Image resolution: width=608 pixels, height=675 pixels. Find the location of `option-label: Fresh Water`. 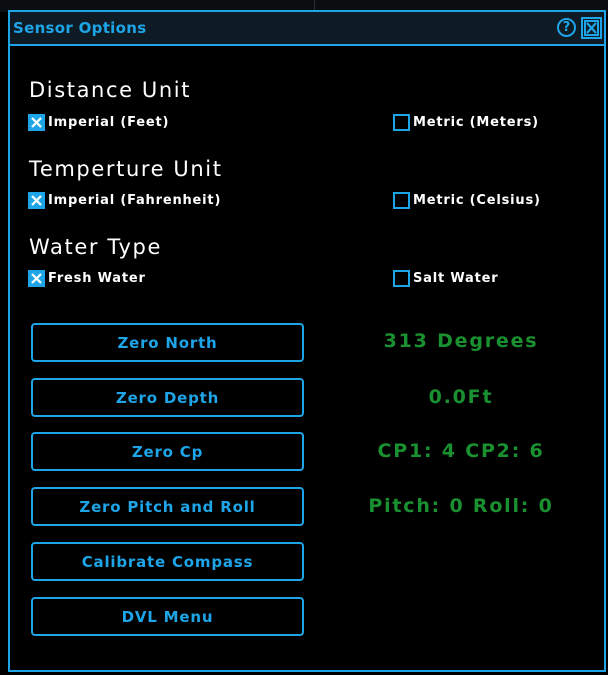

option-label: Fresh Water is located at coordinates (97, 278).